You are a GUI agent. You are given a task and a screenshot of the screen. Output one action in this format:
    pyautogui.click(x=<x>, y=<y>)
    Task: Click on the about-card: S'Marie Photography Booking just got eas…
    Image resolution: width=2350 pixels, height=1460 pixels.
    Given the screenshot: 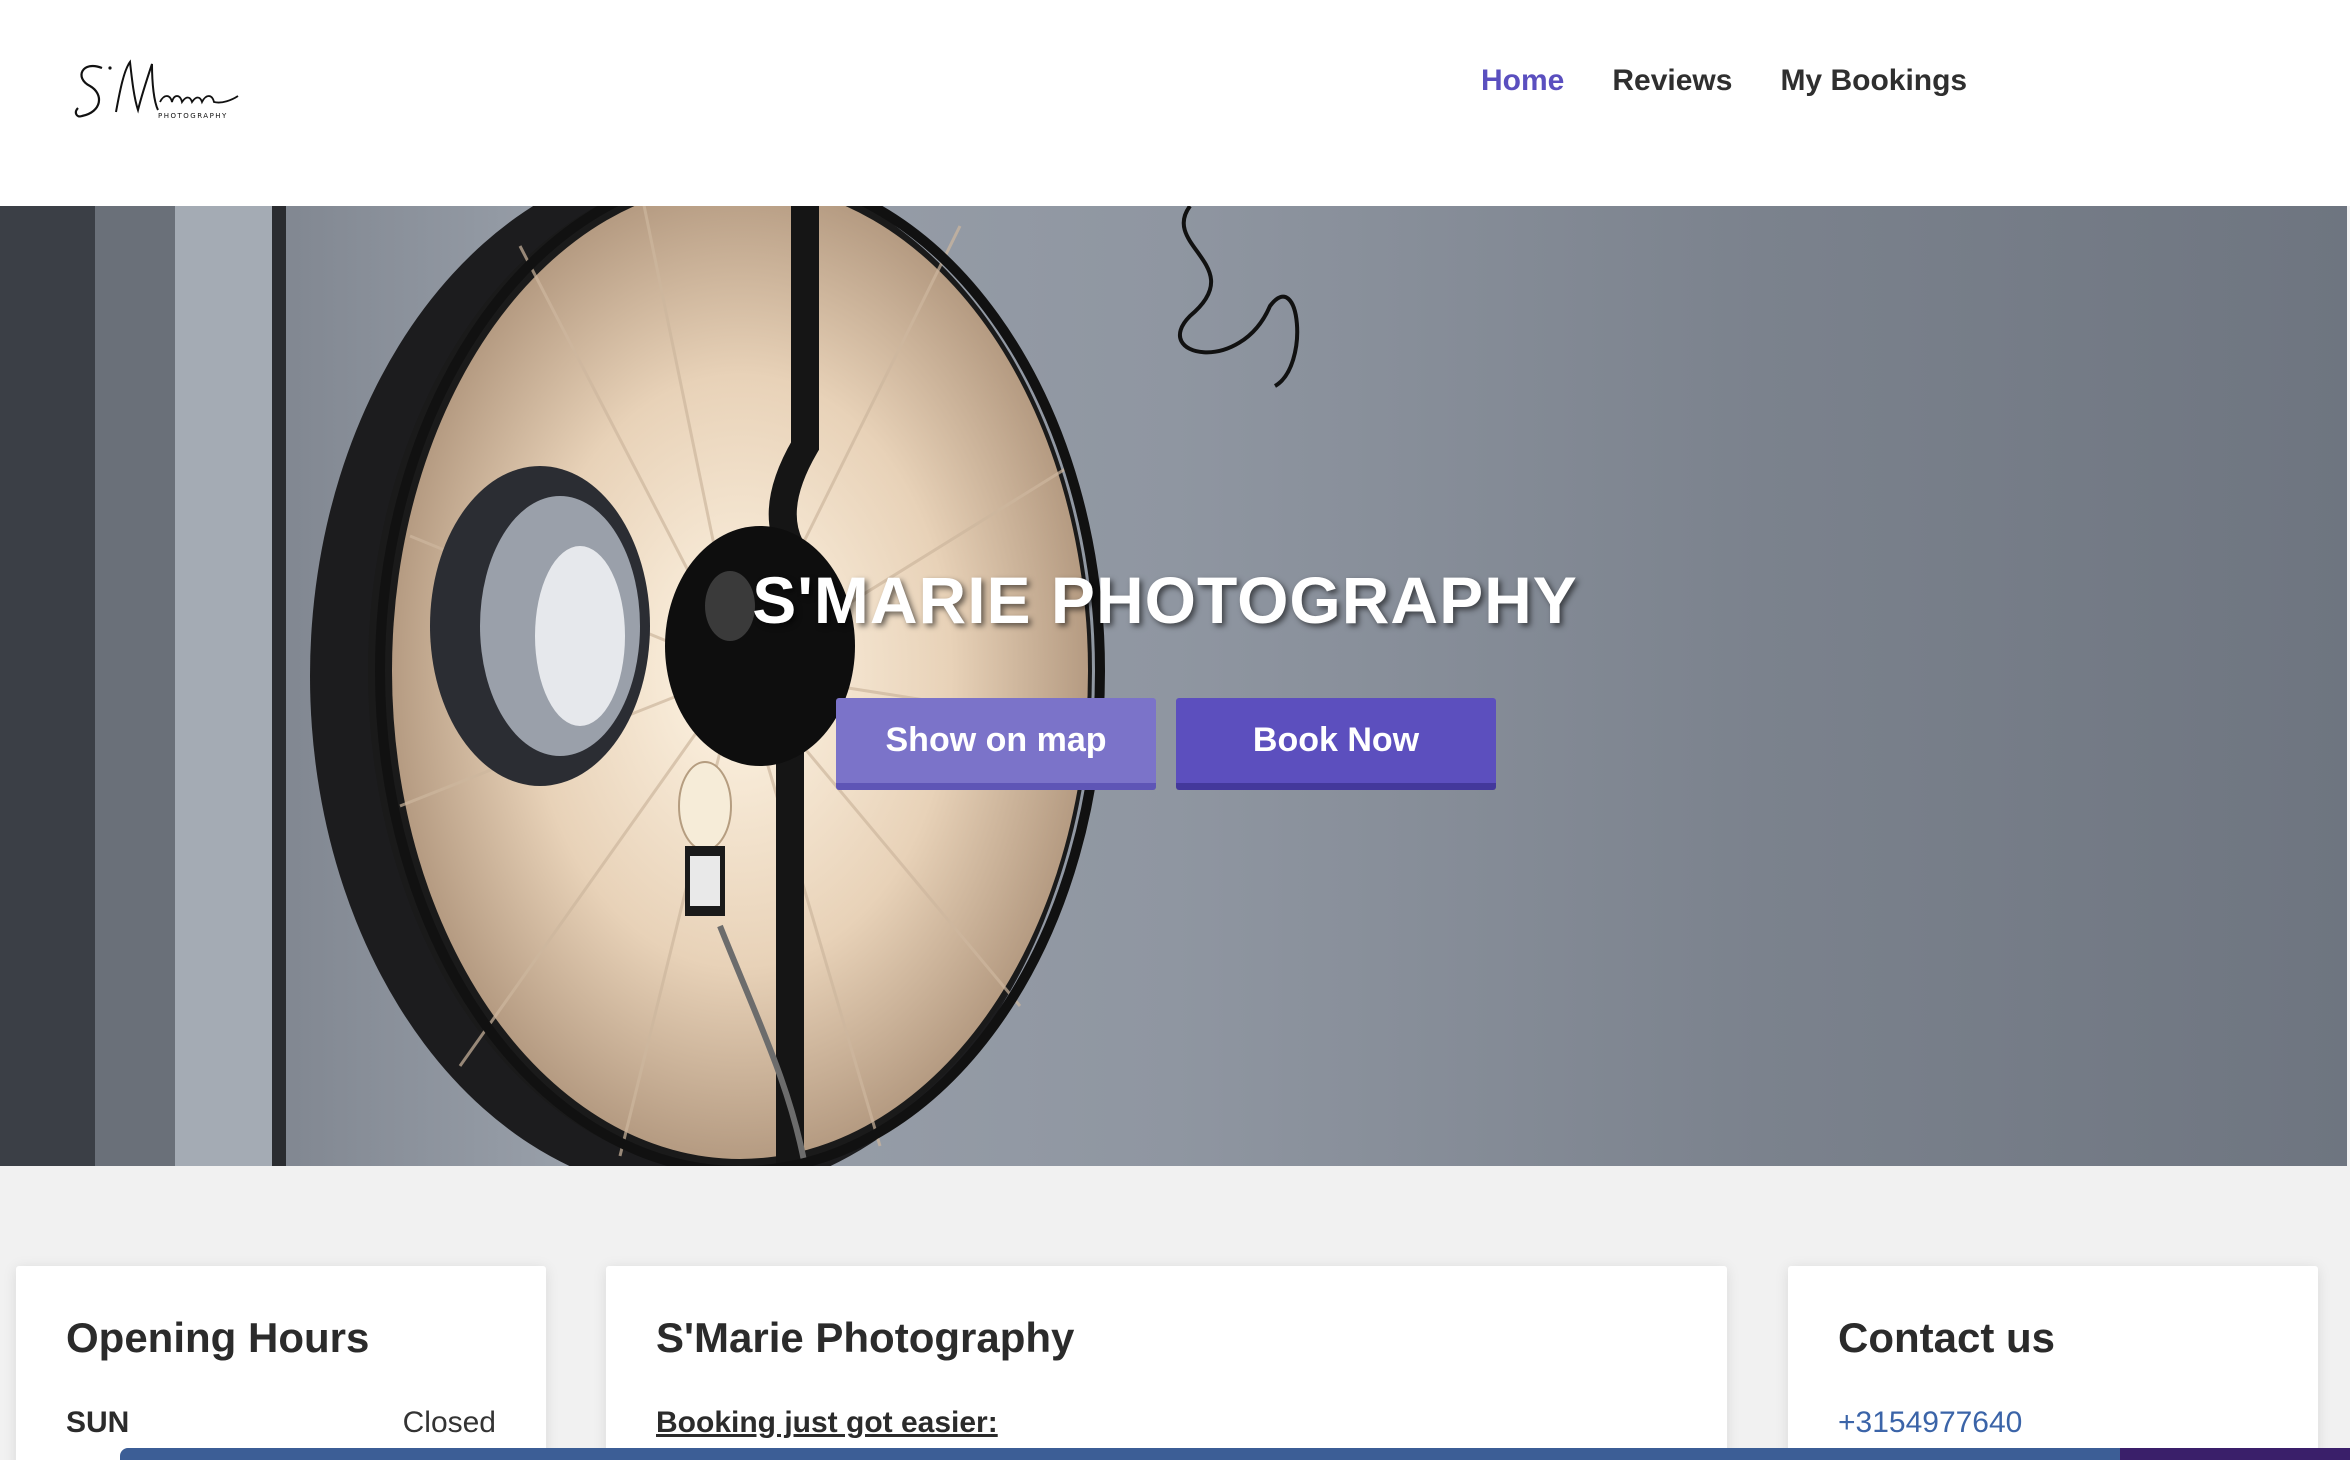 What is the action you would take?
    pyautogui.click(x=1166, y=1363)
    